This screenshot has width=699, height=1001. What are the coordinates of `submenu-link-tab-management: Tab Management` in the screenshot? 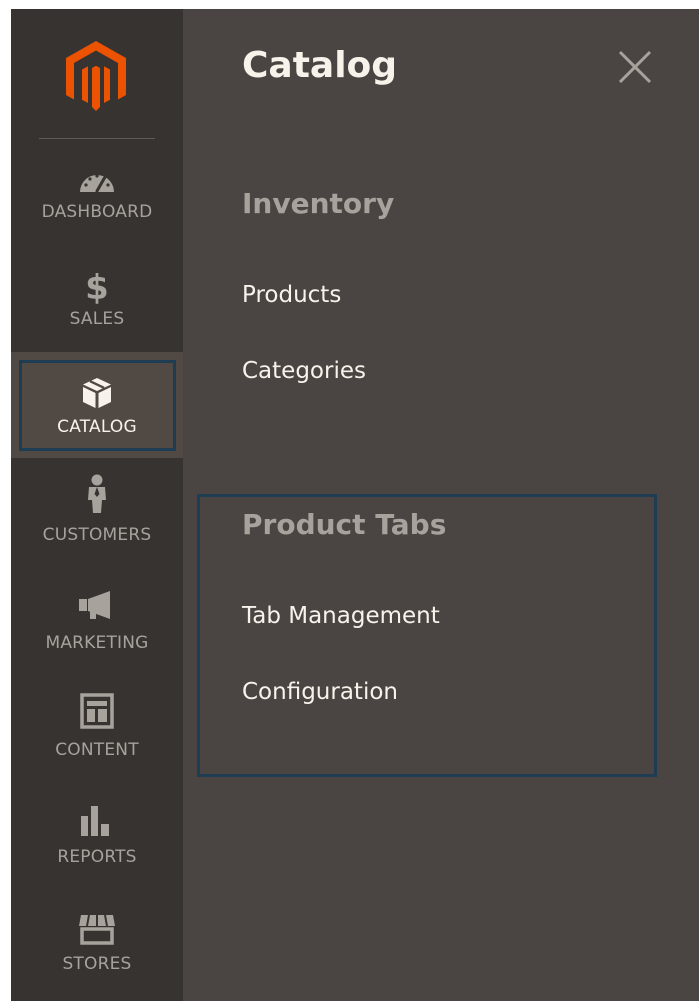 It's located at (341, 616).